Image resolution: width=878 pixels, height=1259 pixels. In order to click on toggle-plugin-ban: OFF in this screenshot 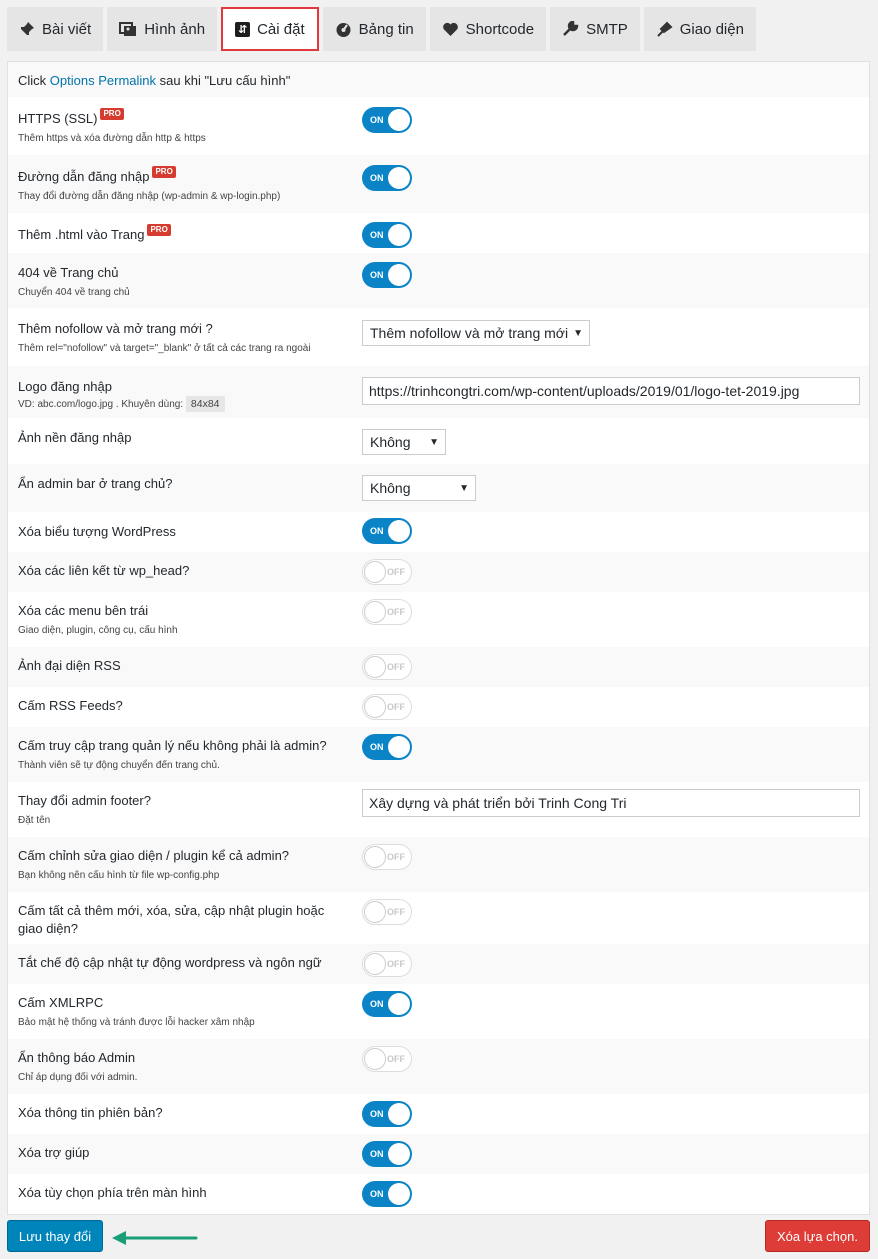, I will do `click(387, 912)`.